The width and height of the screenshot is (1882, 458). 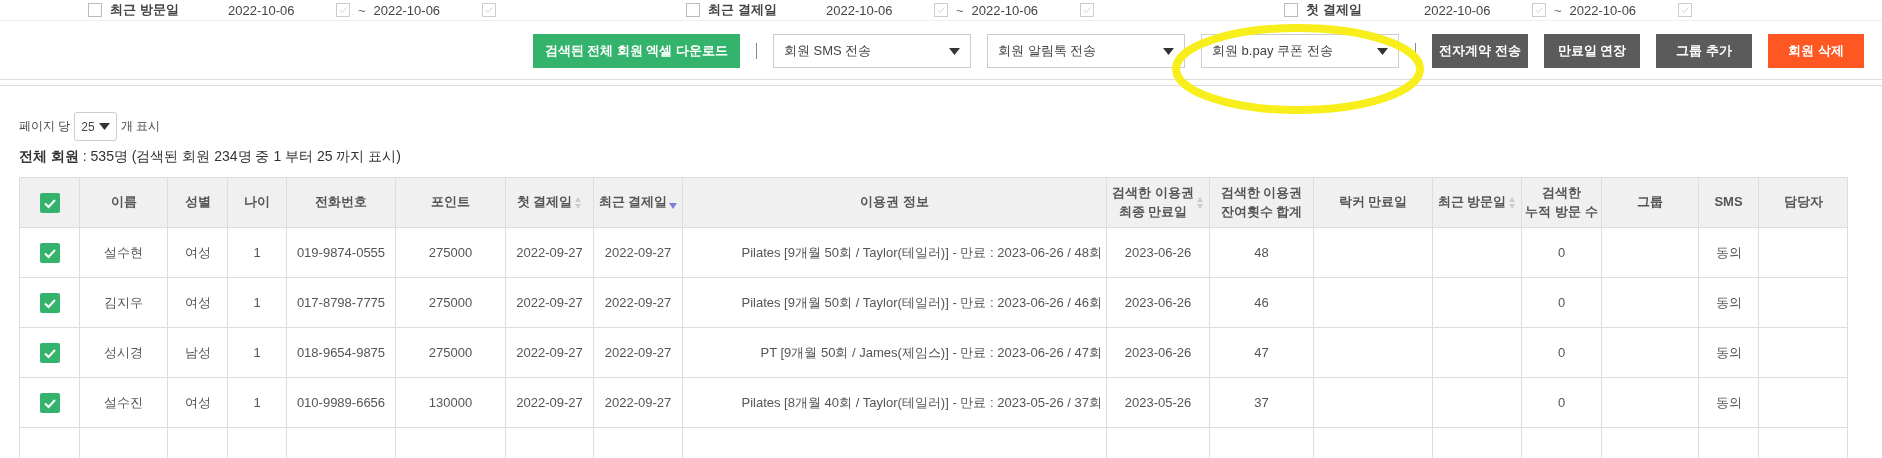 I want to click on table-cell: 김지우, so click(x=123, y=302).